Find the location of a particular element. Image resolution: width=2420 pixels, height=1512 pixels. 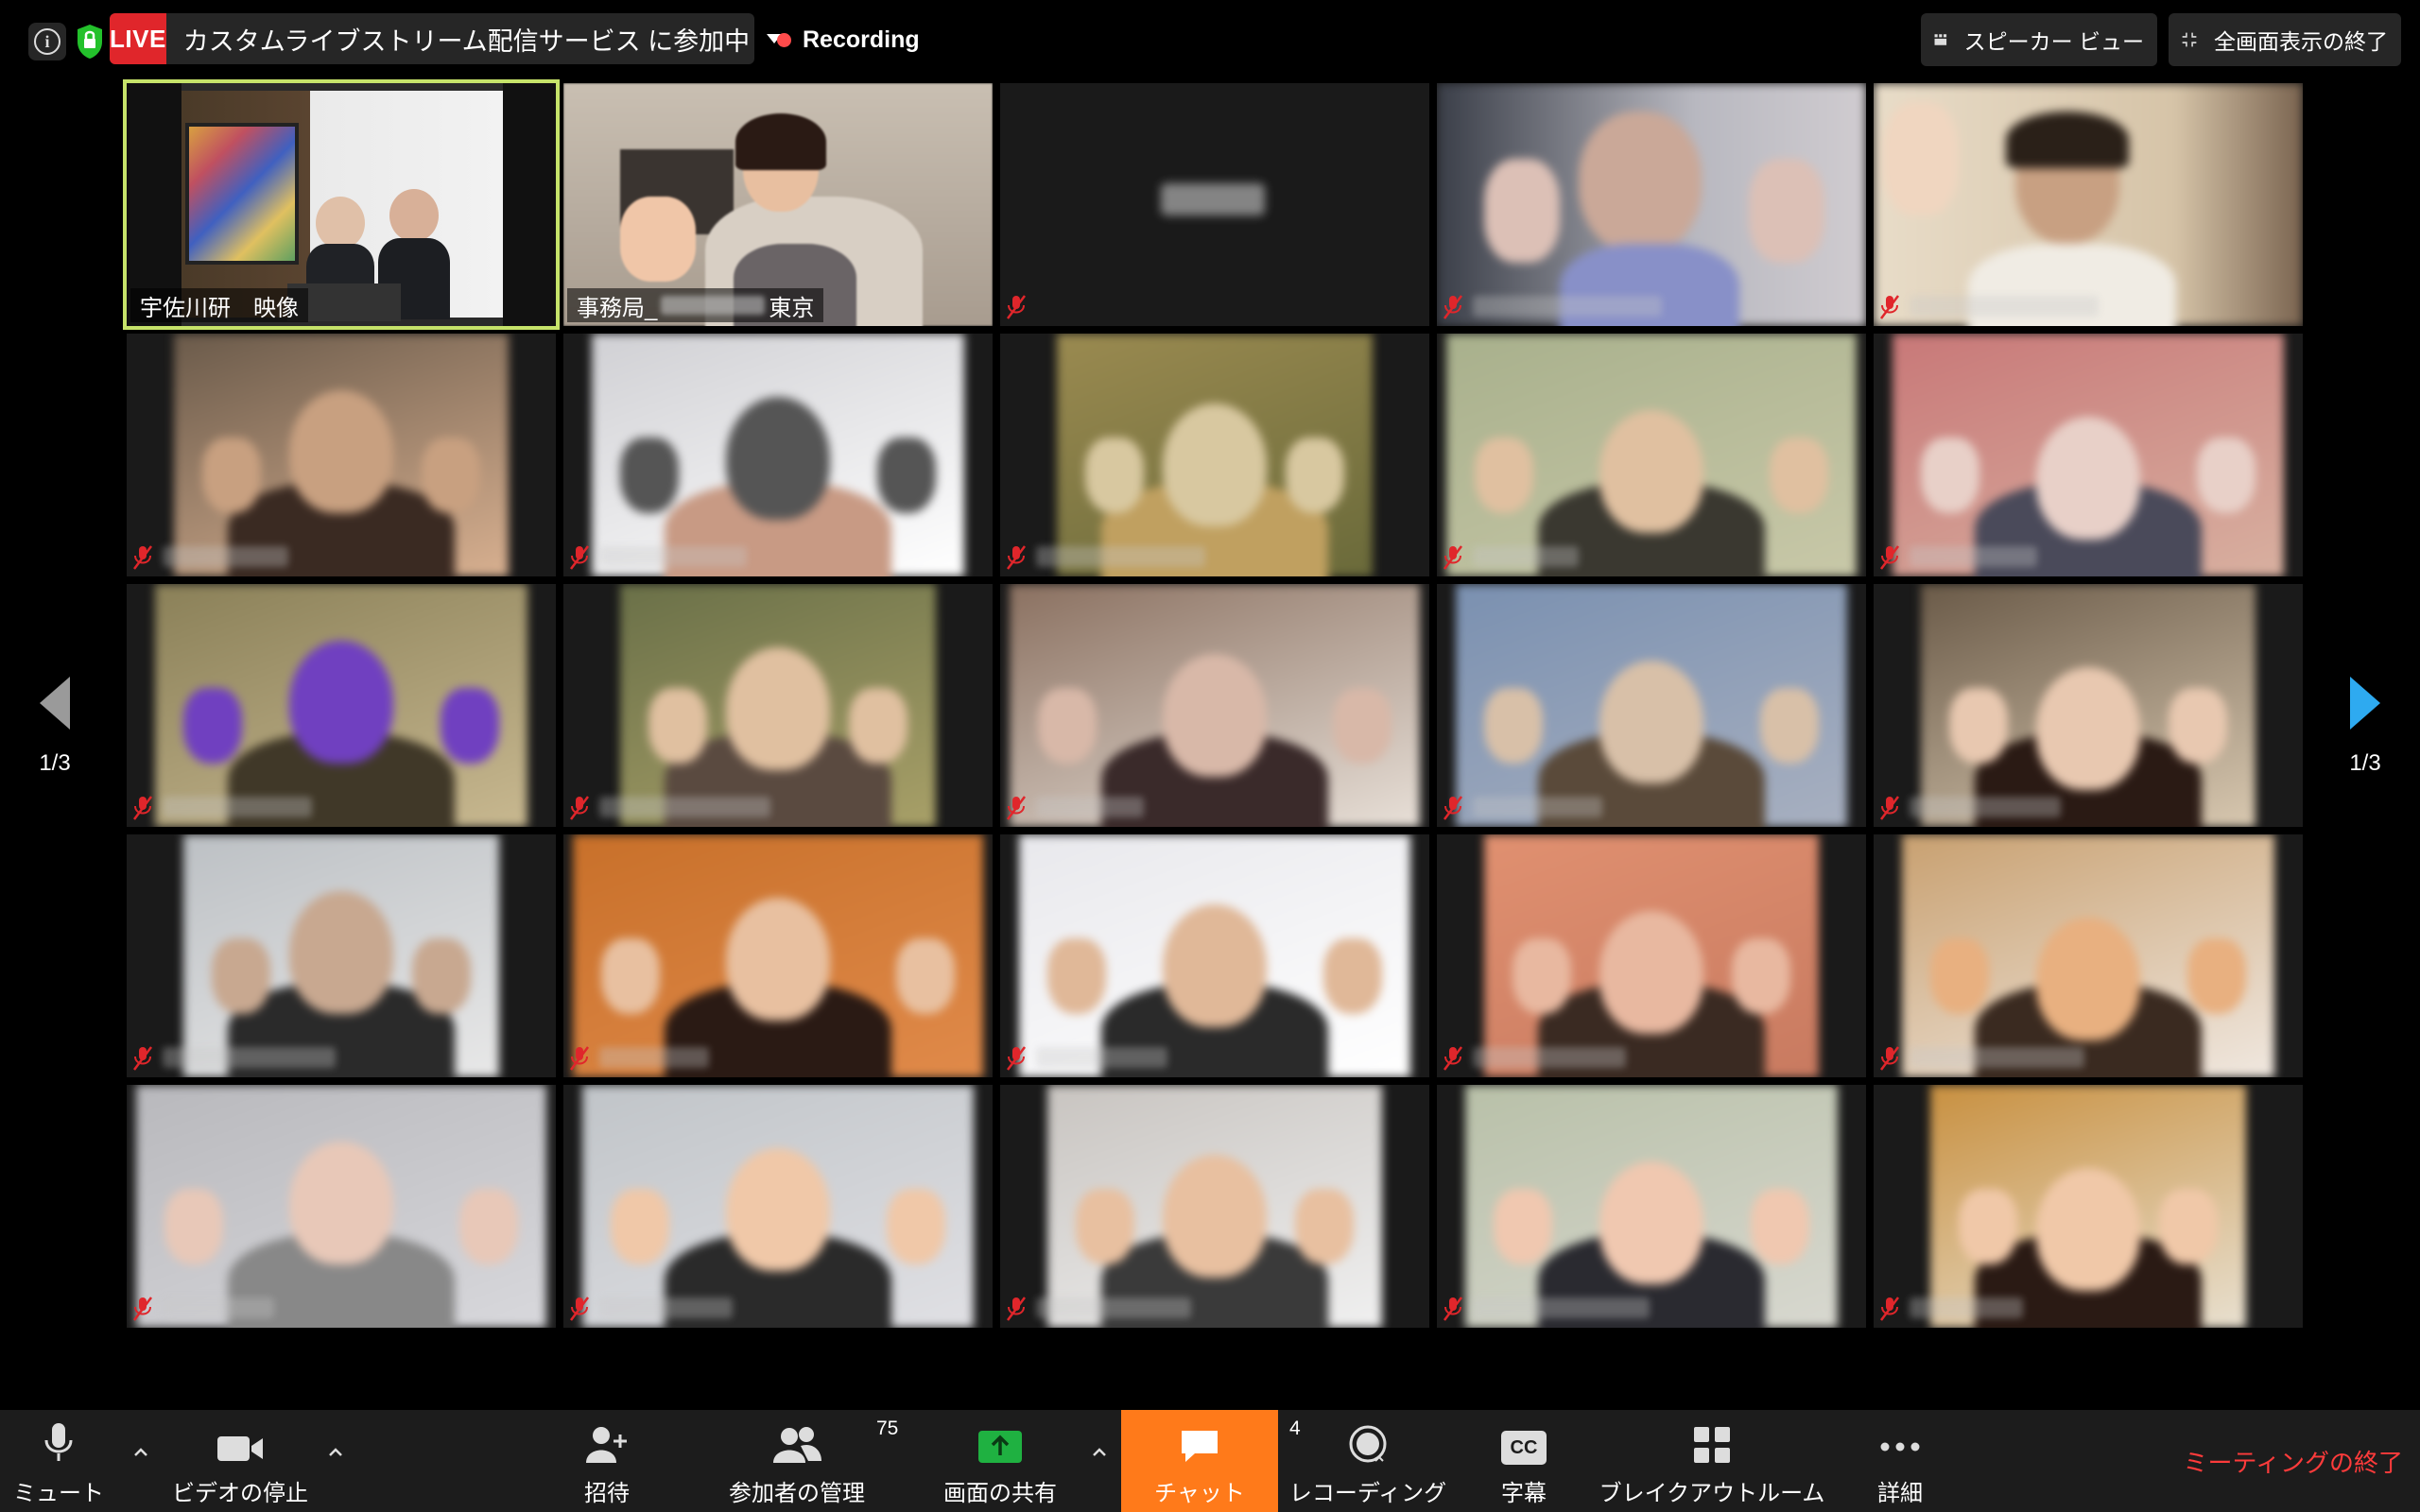

next-page-button: 1/3 is located at coordinates (2365, 727).